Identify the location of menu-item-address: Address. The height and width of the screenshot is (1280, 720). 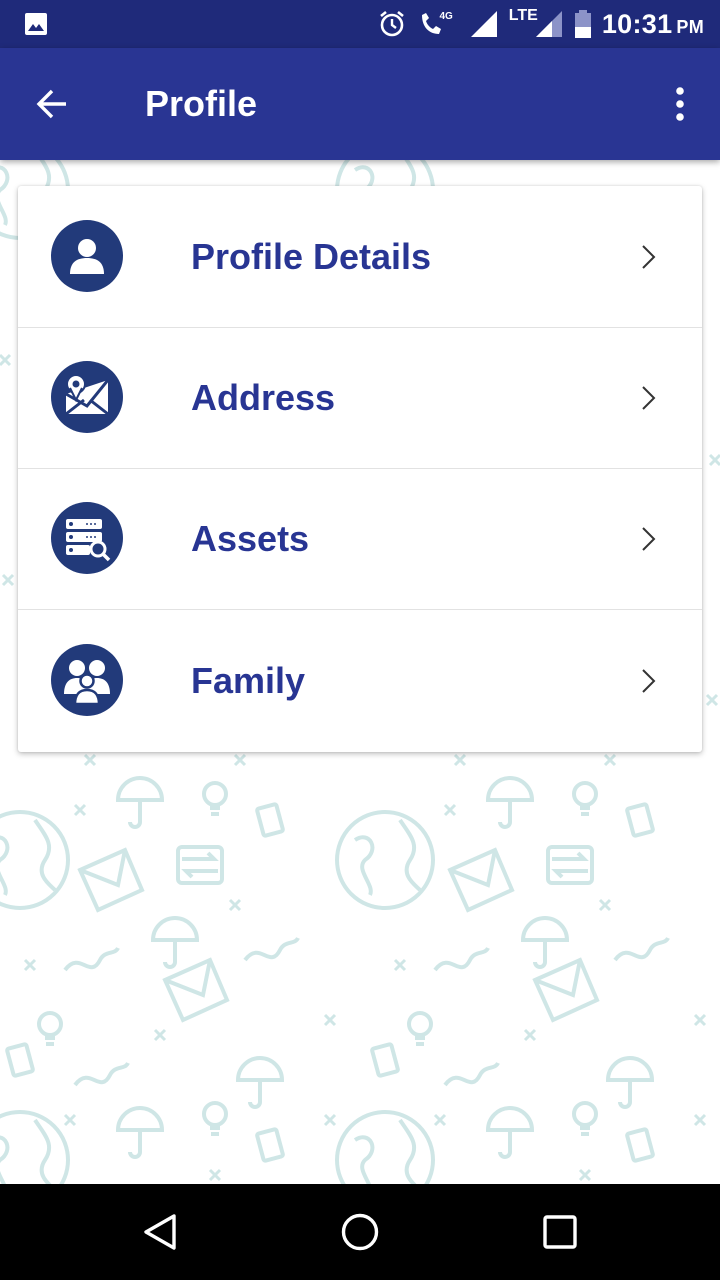
(360, 398).